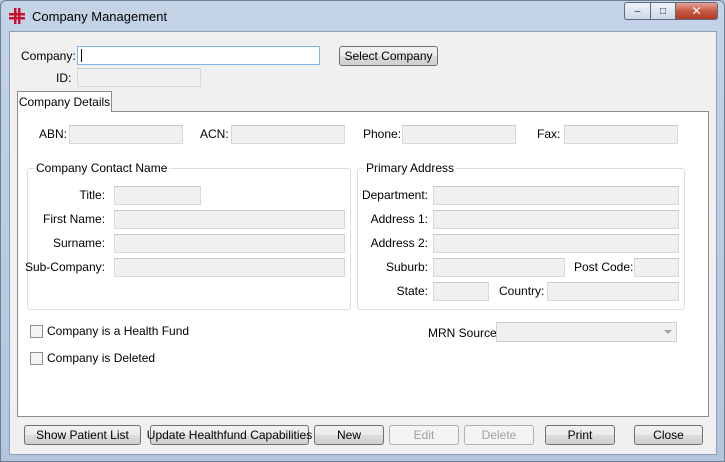 The height and width of the screenshot is (462, 725). What do you see at coordinates (556, 219) in the screenshot?
I see `address1-field` at bounding box center [556, 219].